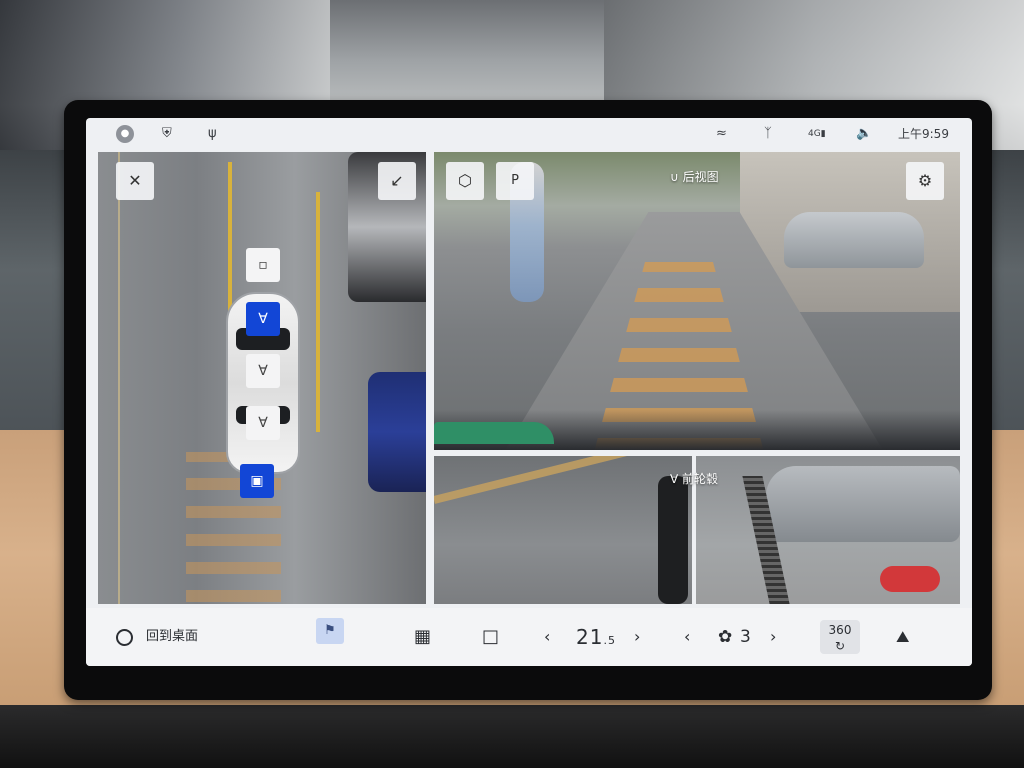 The width and height of the screenshot is (1024, 768). Describe the element at coordinates (864, 134) in the screenshot. I see `volume-icon: 🔈` at that location.